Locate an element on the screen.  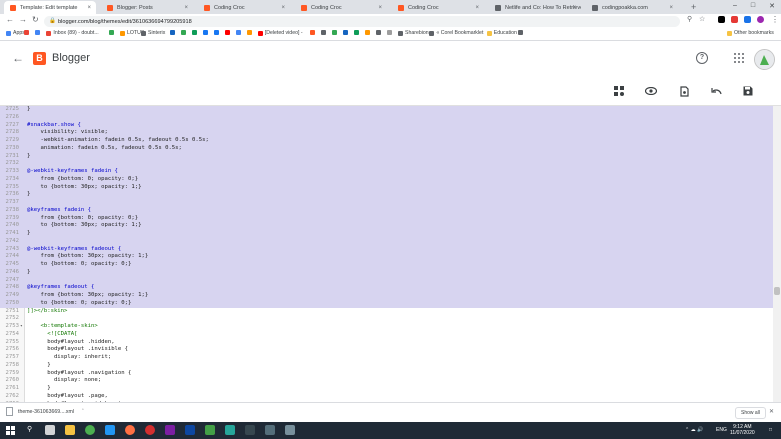
code-line: 2749 from {bottom: 30px; opacity: 1;} is located at coordinates (386, 296).